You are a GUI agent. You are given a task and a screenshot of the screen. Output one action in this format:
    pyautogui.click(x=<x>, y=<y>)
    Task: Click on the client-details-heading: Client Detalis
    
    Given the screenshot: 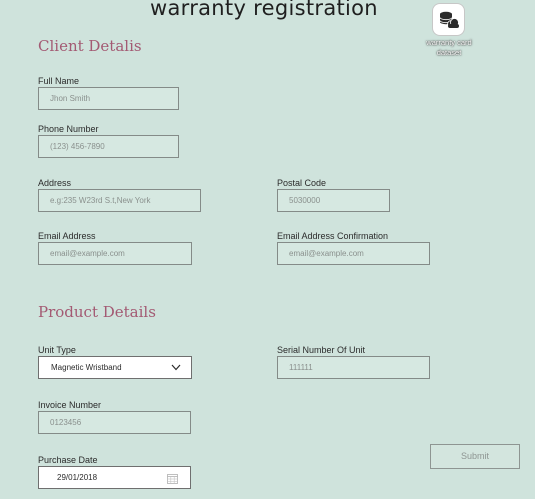 What is the action you would take?
    pyautogui.click(x=90, y=46)
    